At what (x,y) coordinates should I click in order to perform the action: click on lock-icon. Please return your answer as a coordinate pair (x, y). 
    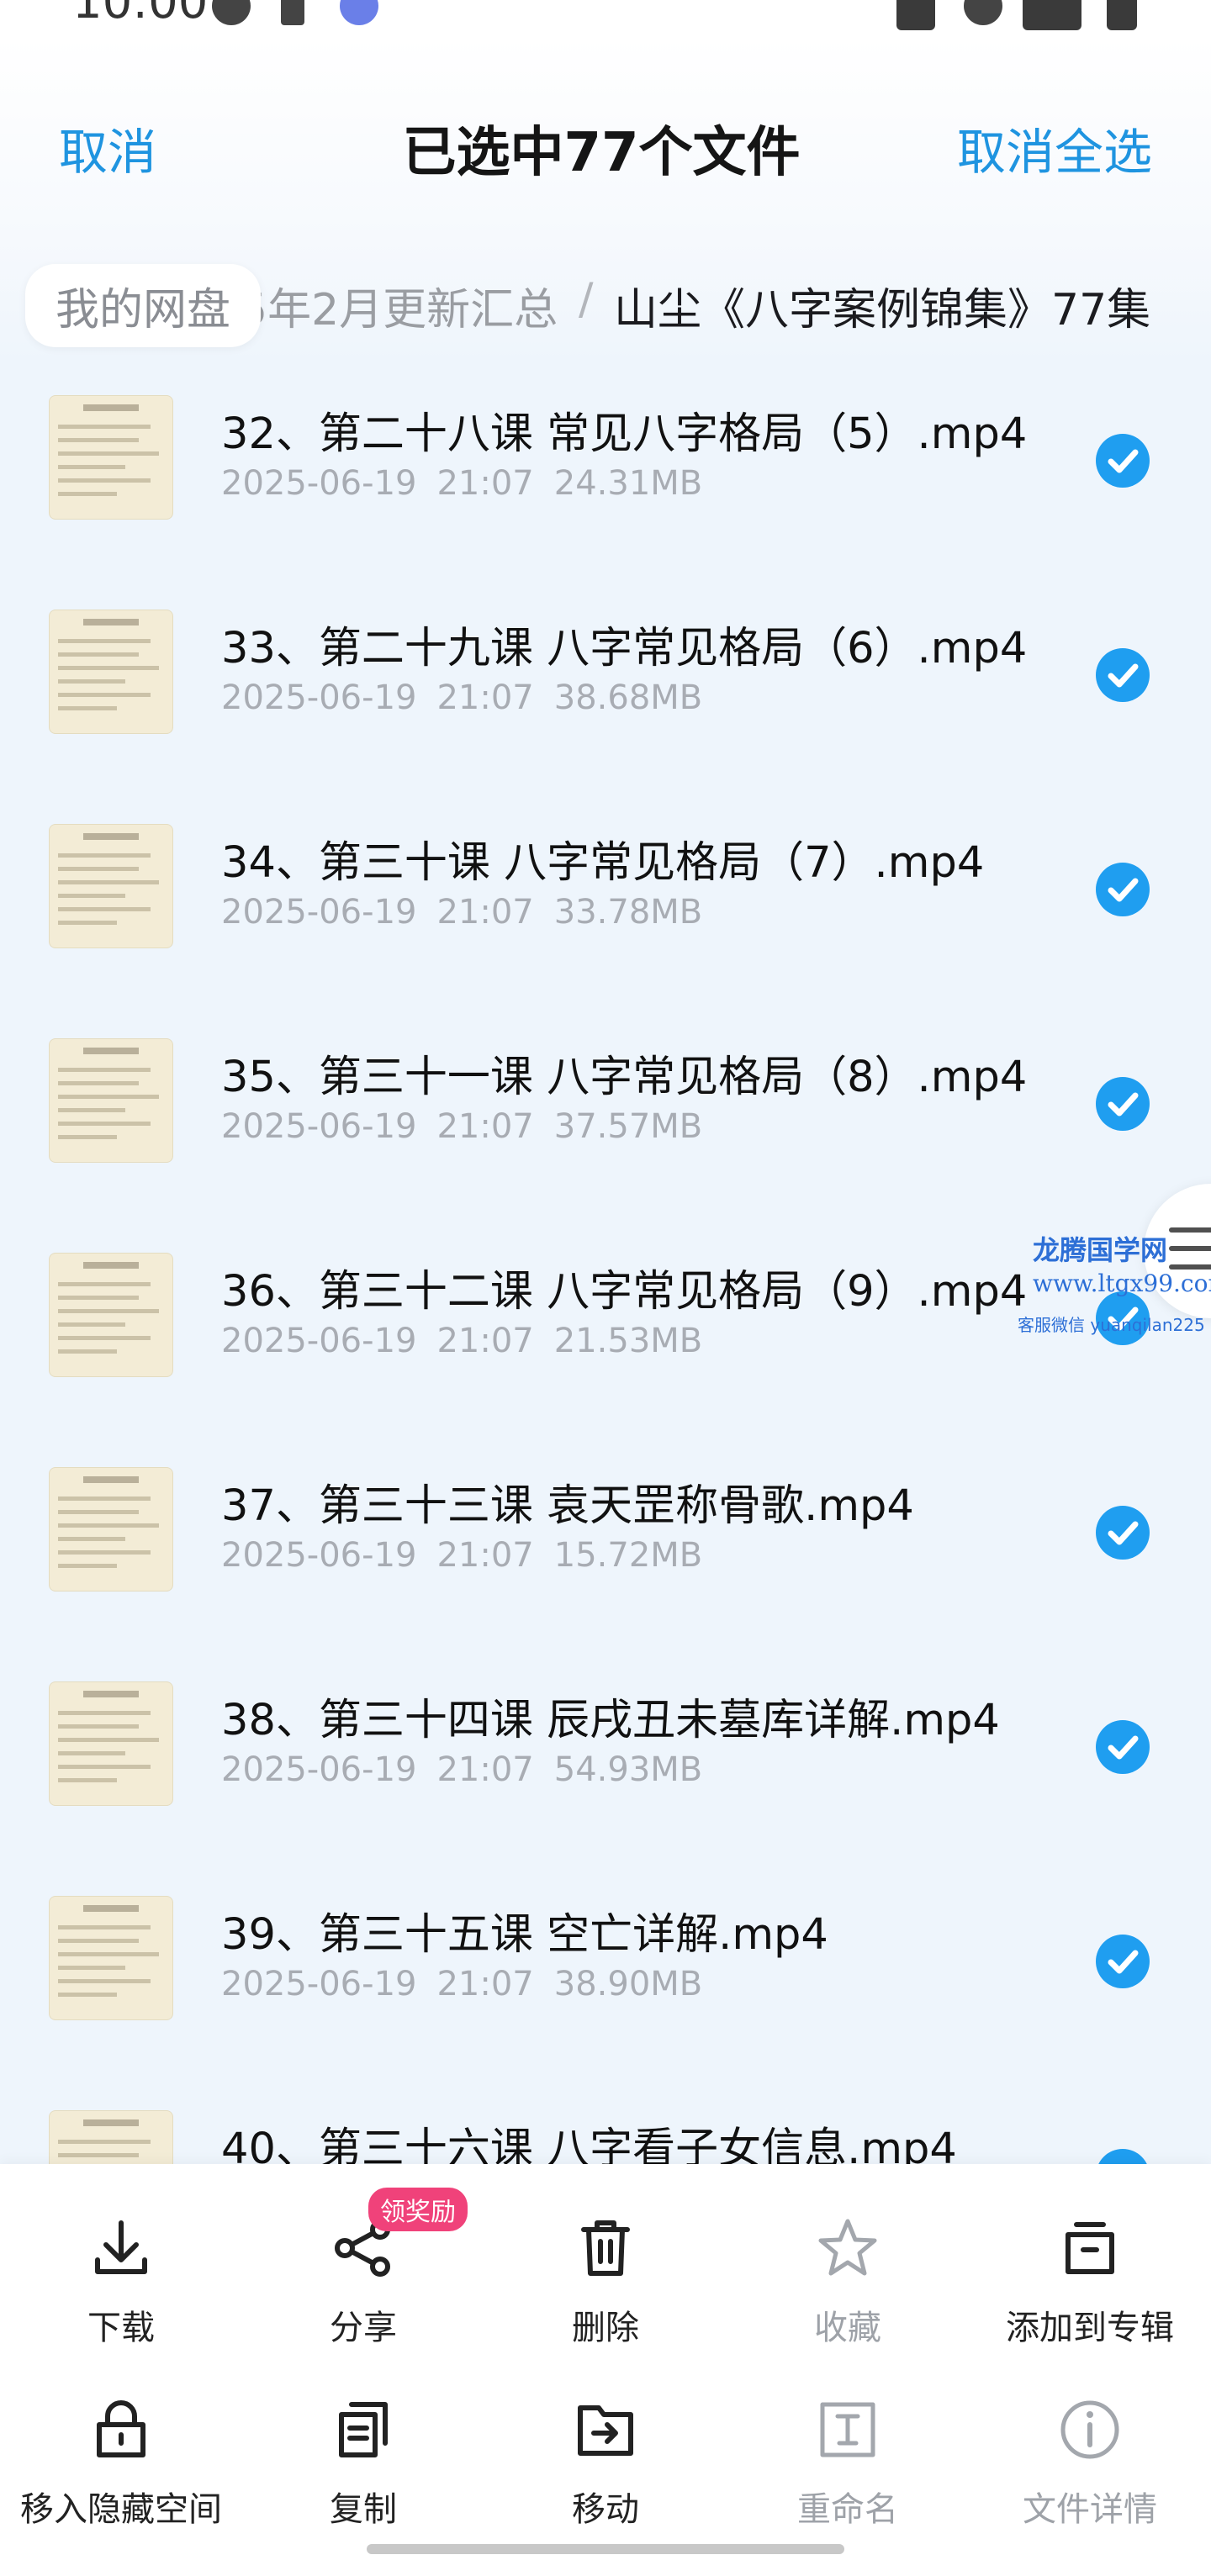
    Looking at the image, I should click on (121, 2428).